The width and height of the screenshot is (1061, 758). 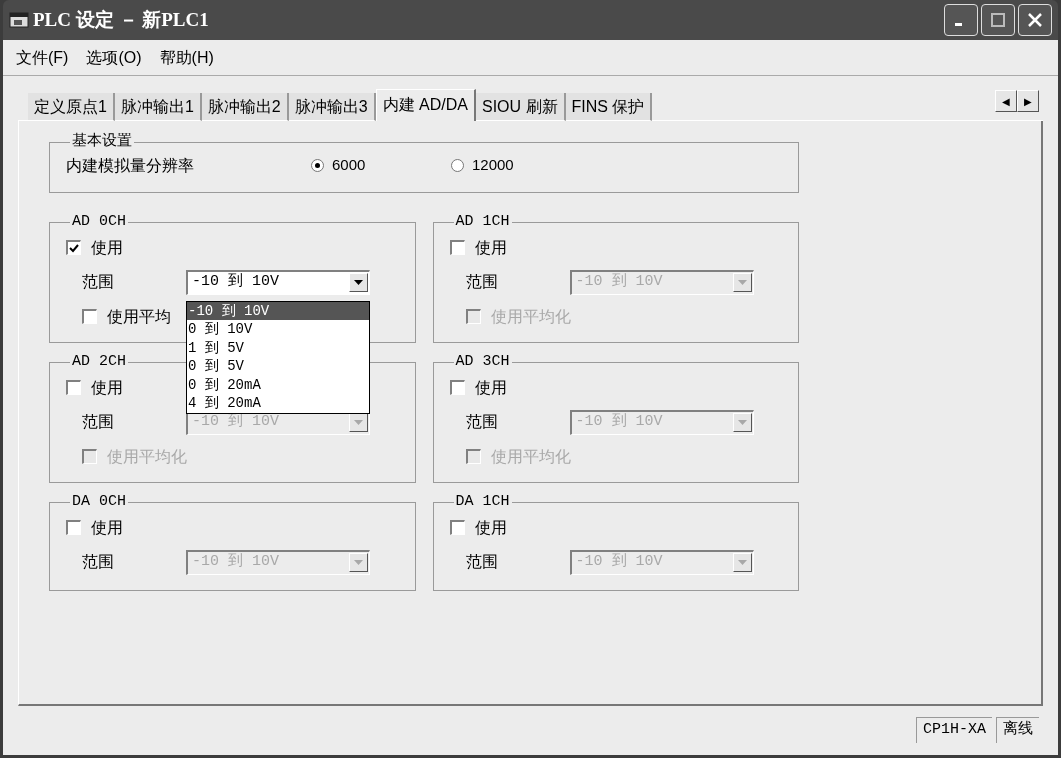 I want to click on minimize-icon, so click(x=958, y=24).